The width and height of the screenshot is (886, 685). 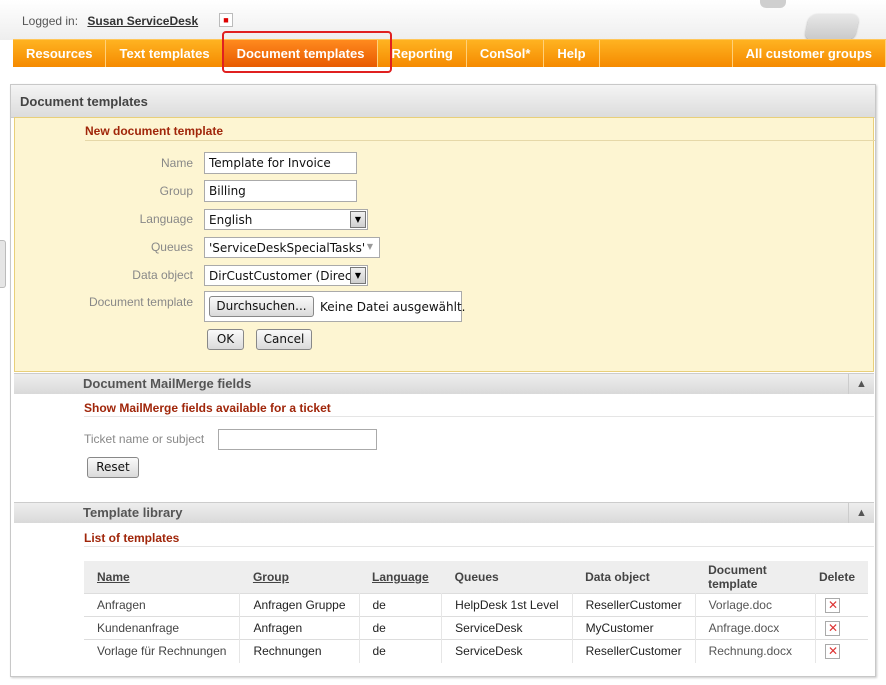 What do you see at coordinates (393, 307) in the screenshot?
I see `no-file-label: Keine Datei ausgewählt.` at bounding box center [393, 307].